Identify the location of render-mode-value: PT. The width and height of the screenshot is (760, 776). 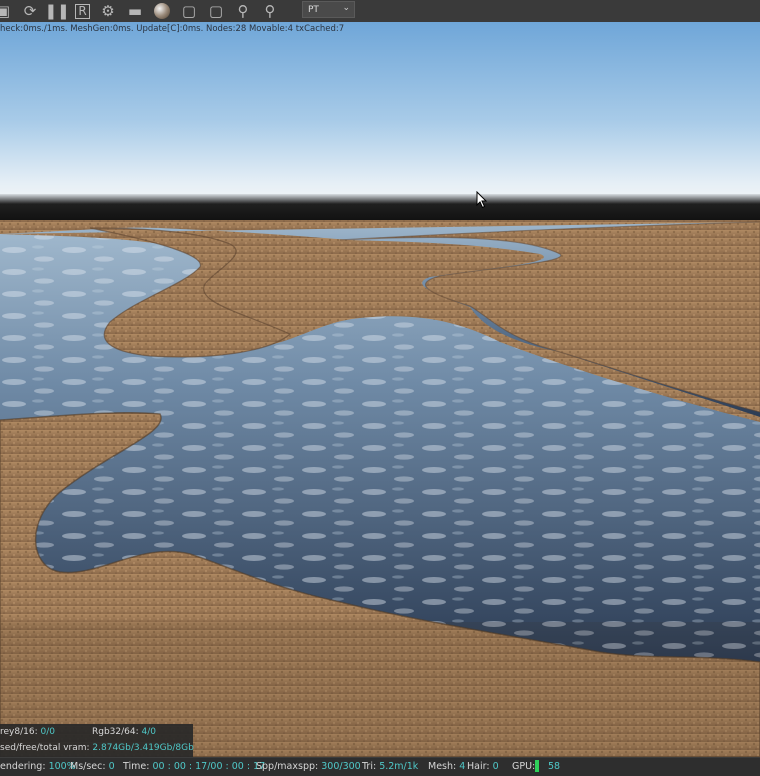
(313, 9).